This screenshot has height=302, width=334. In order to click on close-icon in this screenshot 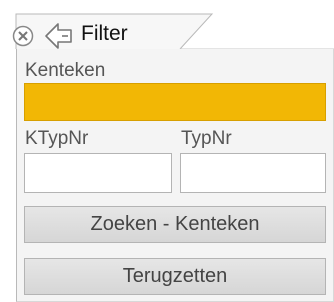, I will do `click(23, 36)`.